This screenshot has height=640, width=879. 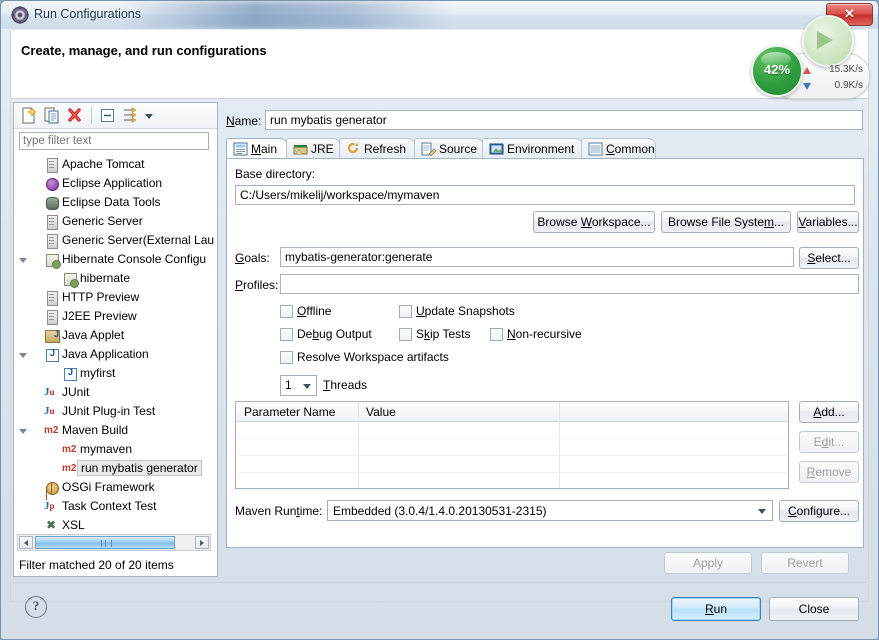 What do you see at coordinates (98, 373) in the screenshot?
I see `tree-item-label: myfirst` at bounding box center [98, 373].